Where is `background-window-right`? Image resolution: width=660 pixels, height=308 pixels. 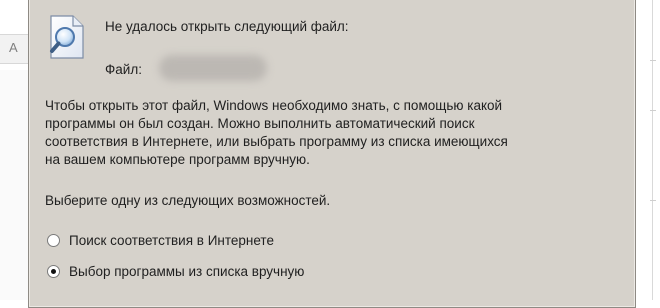
background-window-right is located at coordinates (648, 150).